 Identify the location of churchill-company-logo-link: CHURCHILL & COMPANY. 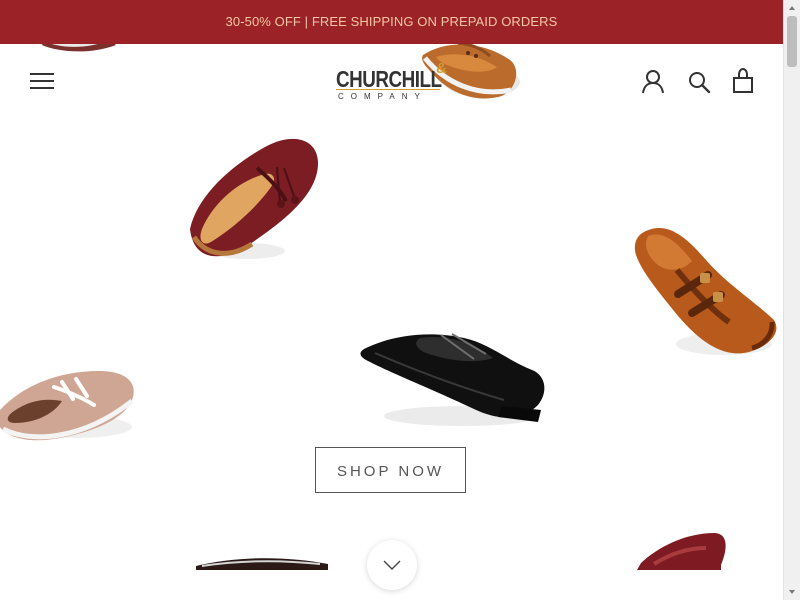
(394, 84).